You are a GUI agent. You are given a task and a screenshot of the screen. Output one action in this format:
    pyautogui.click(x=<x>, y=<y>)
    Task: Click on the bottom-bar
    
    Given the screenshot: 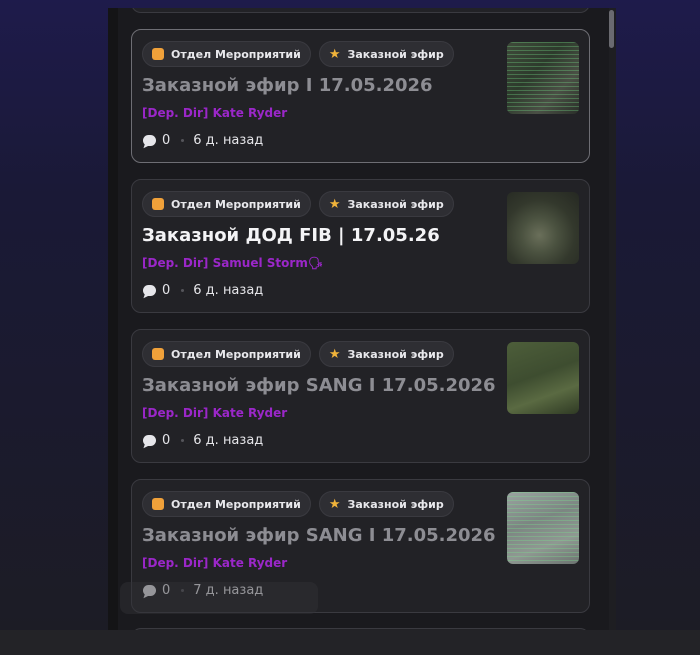 What is the action you would take?
    pyautogui.click(x=350, y=642)
    